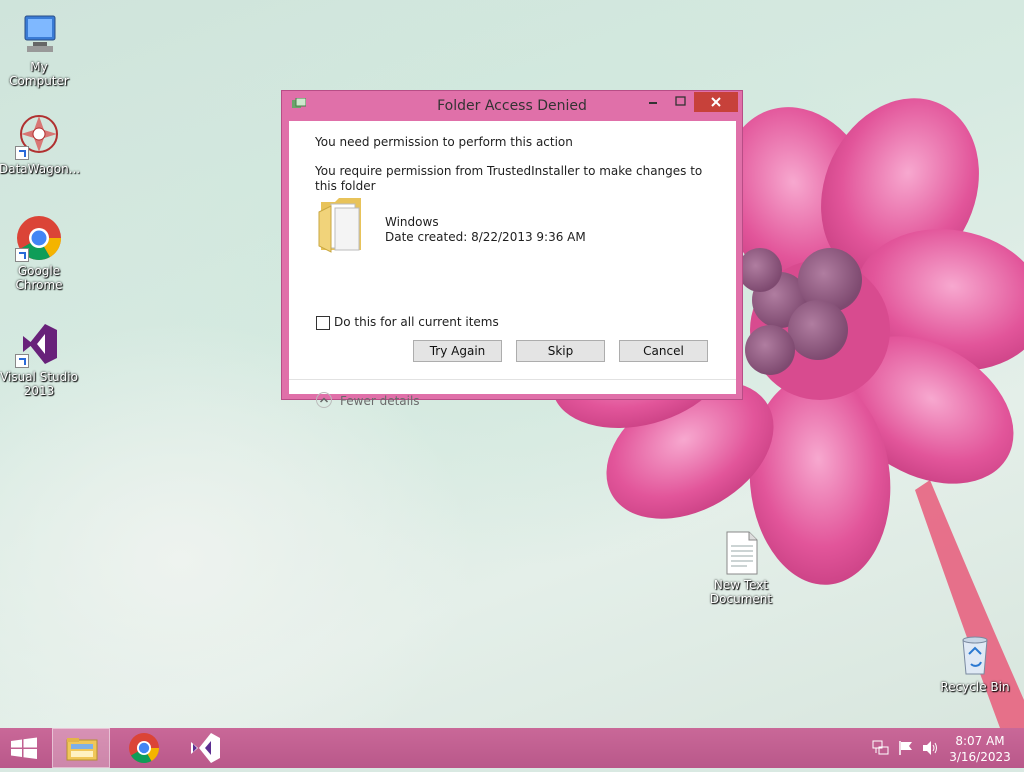  What do you see at coordinates (560, 351) in the screenshot?
I see `skip-button: Skip` at bounding box center [560, 351].